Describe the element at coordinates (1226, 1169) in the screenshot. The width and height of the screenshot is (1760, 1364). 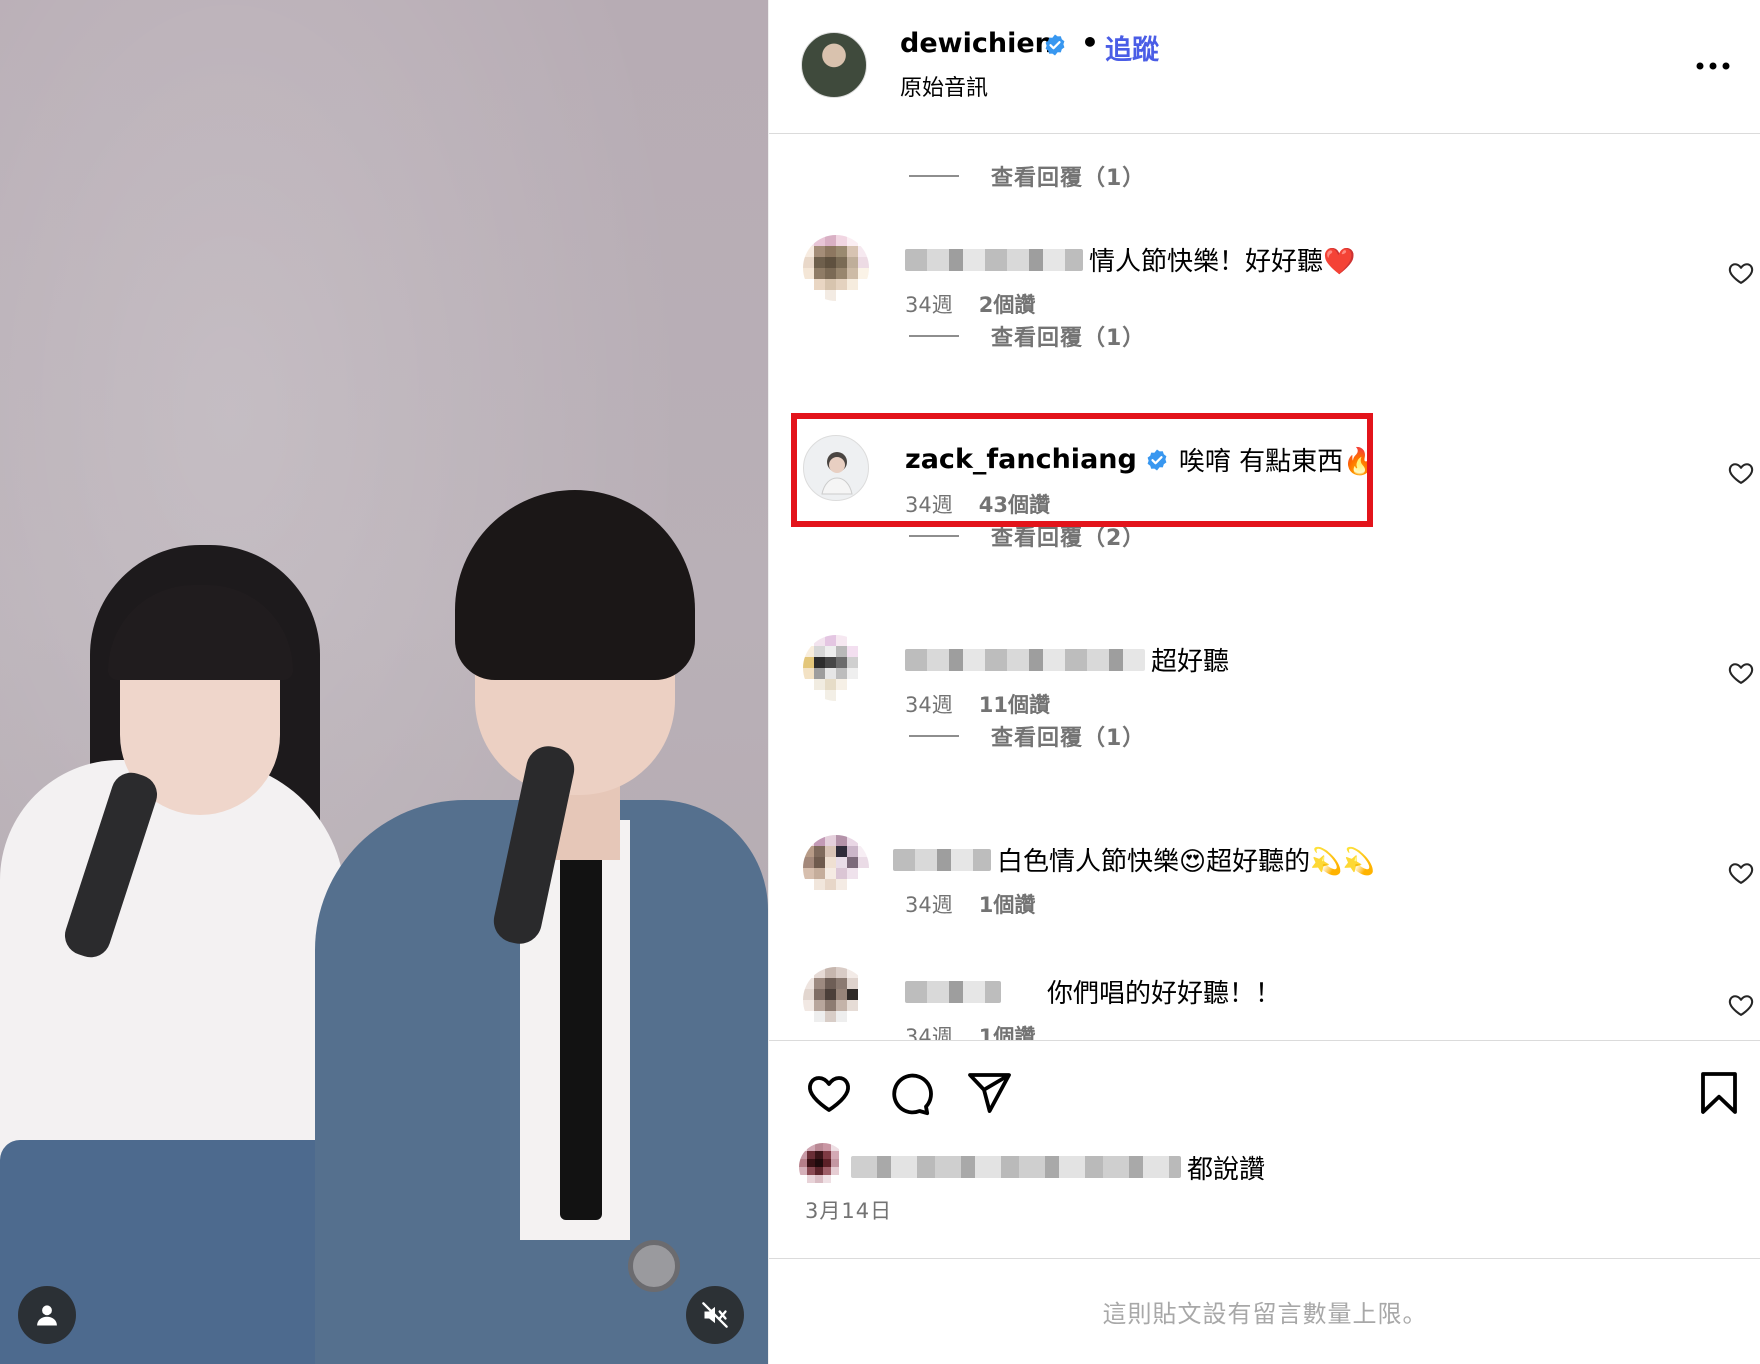
I see `liked-by-text: 都說讚` at that location.